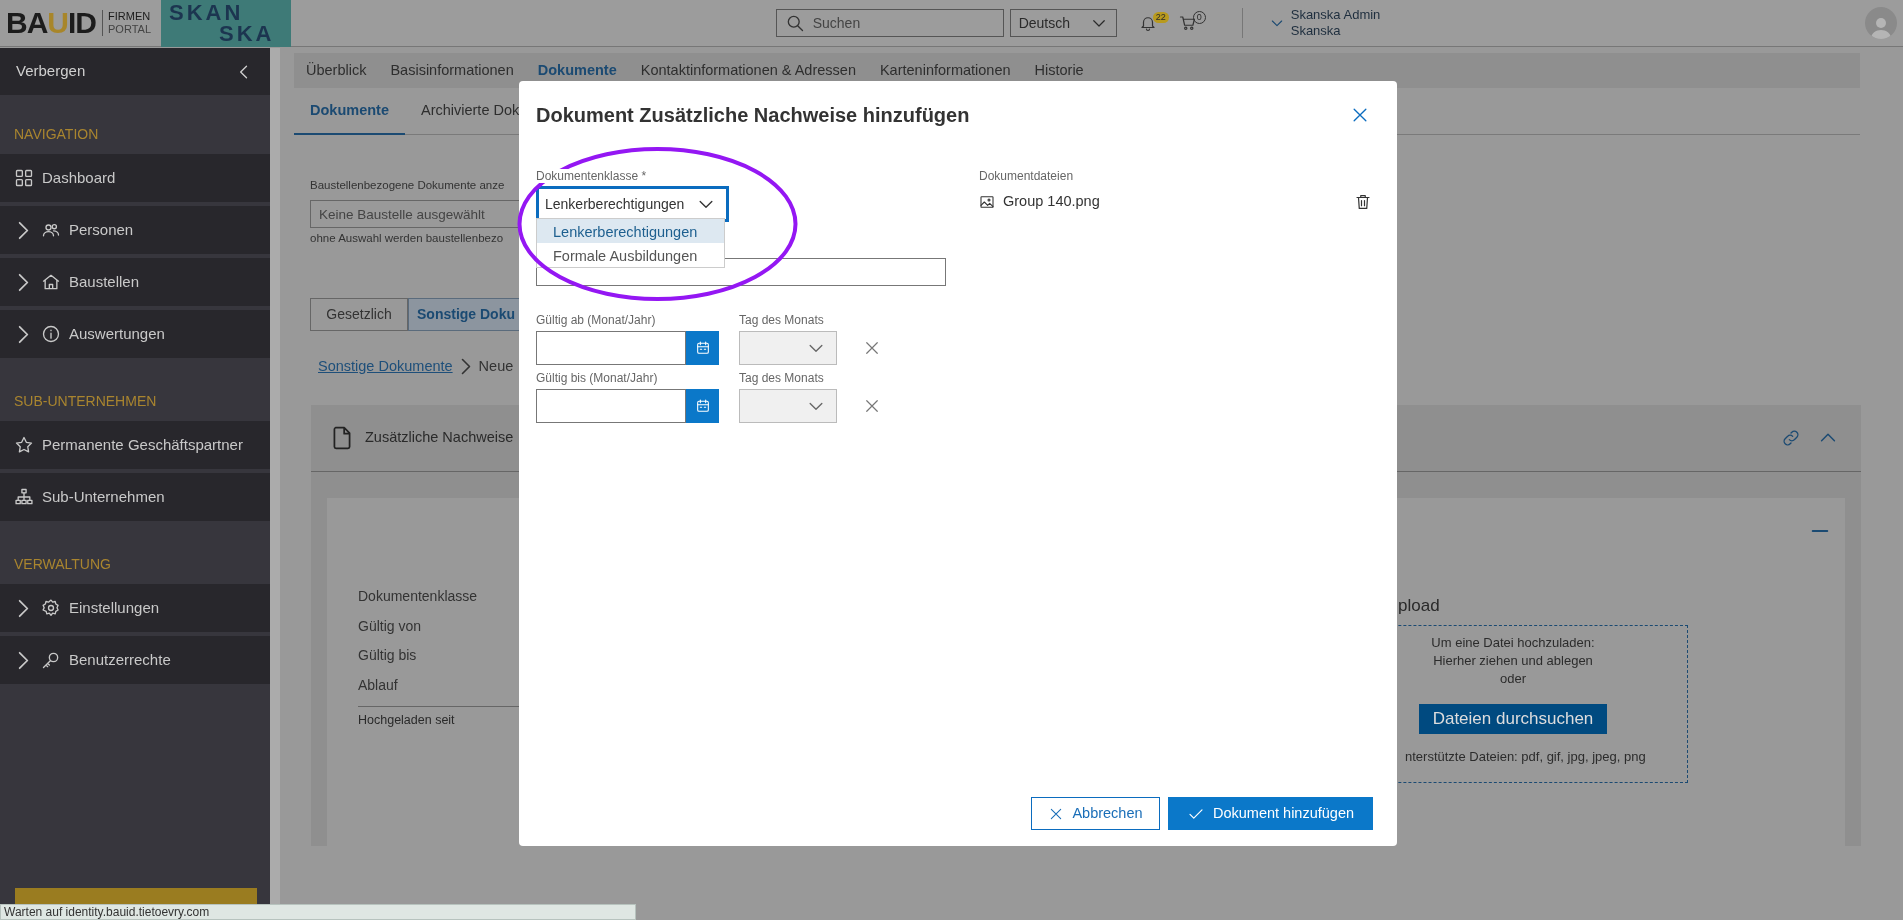 The height and width of the screenshot is (920, 1903). What do you see at coordinates (24, 445) in the screenshot?
I see `star-icon` at bounding box center [24, 445].